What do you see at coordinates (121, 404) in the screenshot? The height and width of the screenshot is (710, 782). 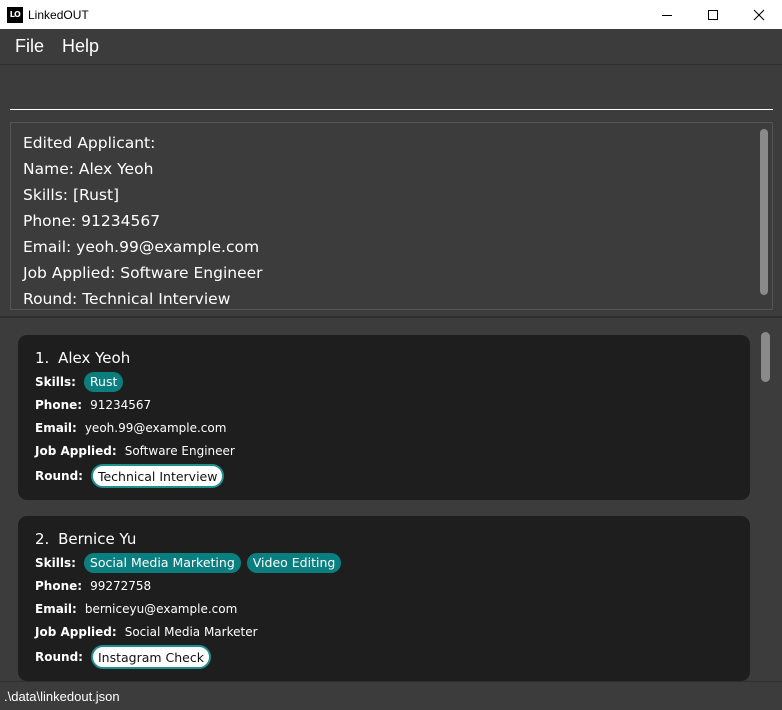 I see `phone-value: 91234567` at bounding box center [121, 404].